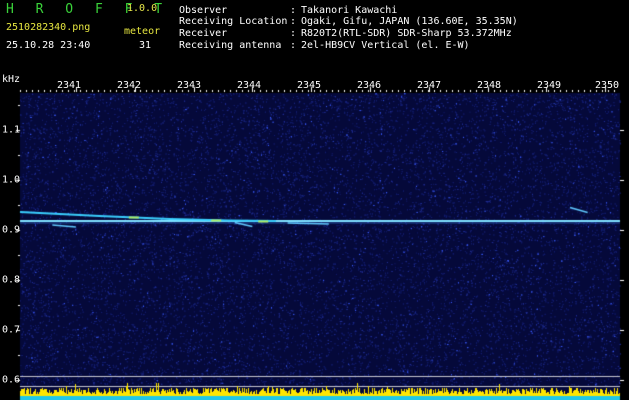 Image resolution: width=629 pixels, height=400 pixels. What do you see at coordinates (309, 85) in the screenshot?
I see `x-tick-label: 2345` at bounding box center [309, 85].